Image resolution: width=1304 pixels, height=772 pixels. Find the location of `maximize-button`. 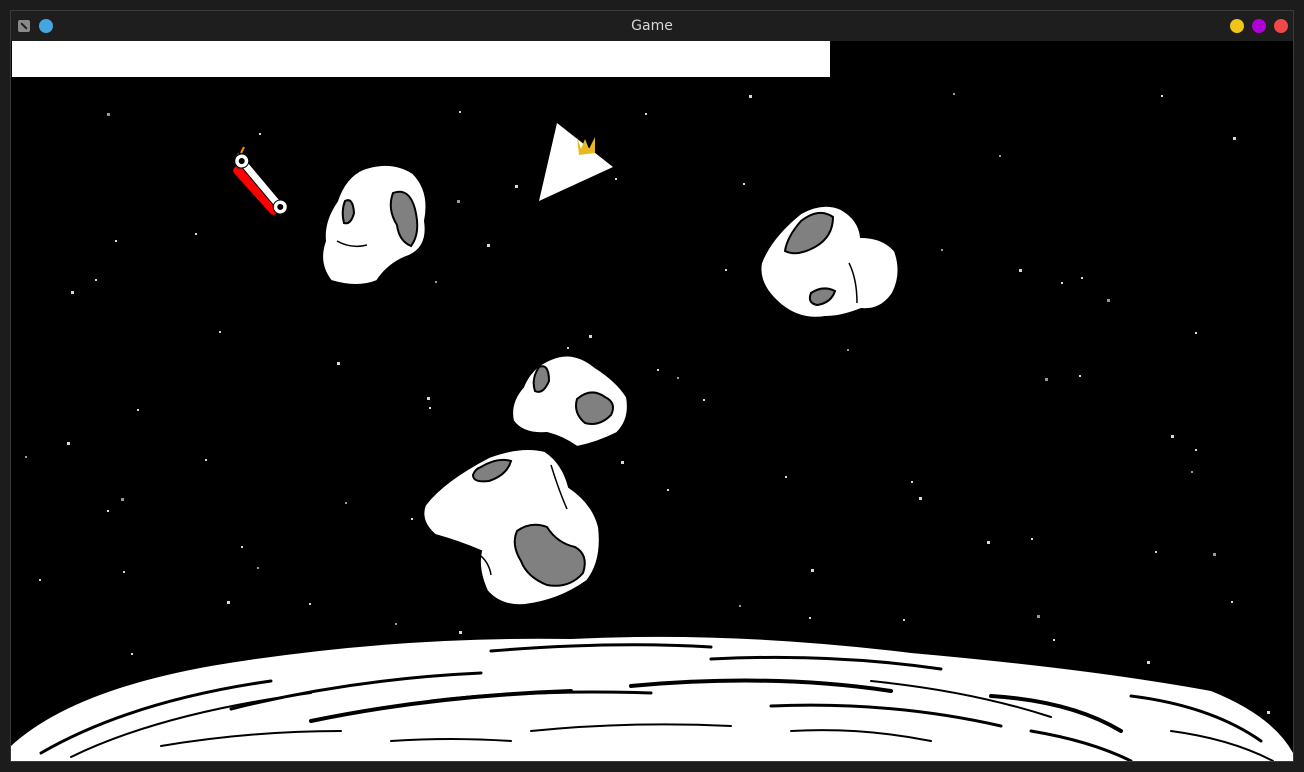

maximize-button is located at coordinates (1259, 26).